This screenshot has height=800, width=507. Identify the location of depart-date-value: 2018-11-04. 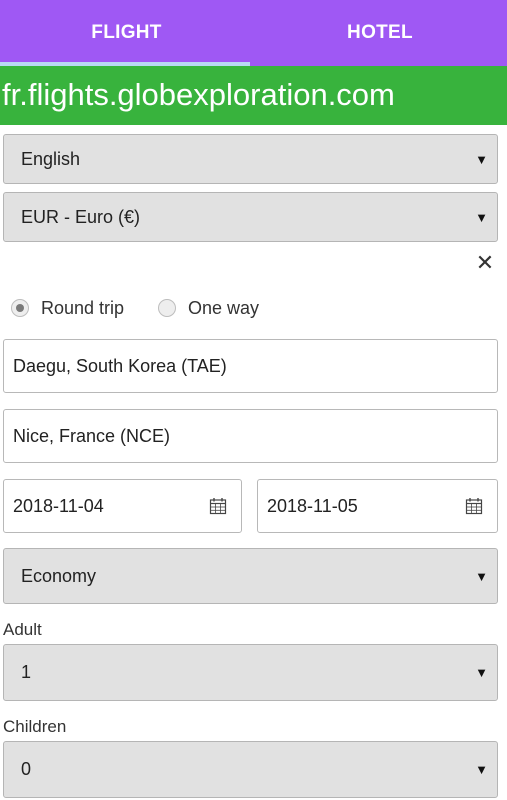
(58, 505).